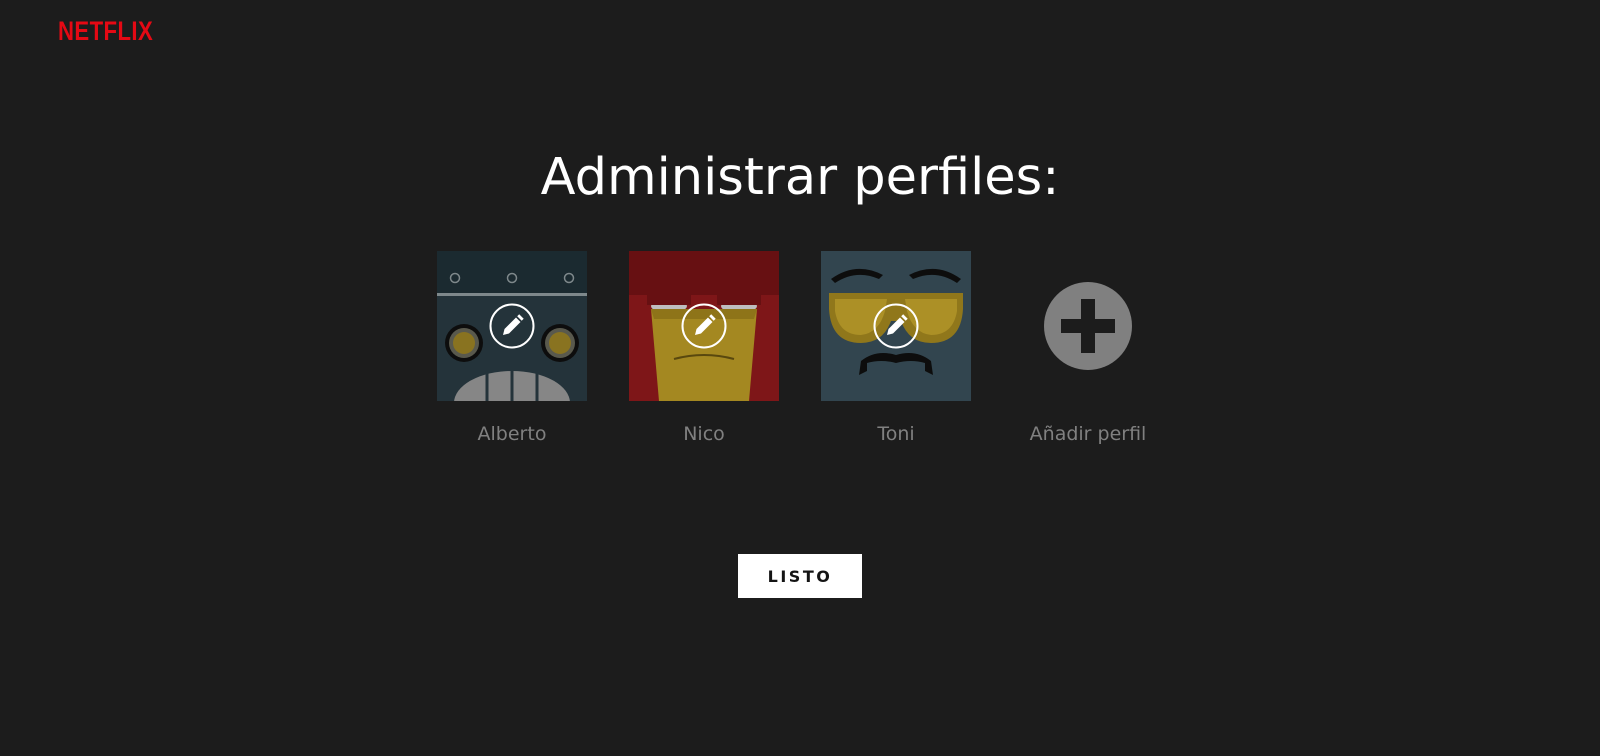  I want to click on robot-avatar, so click(512, 326).